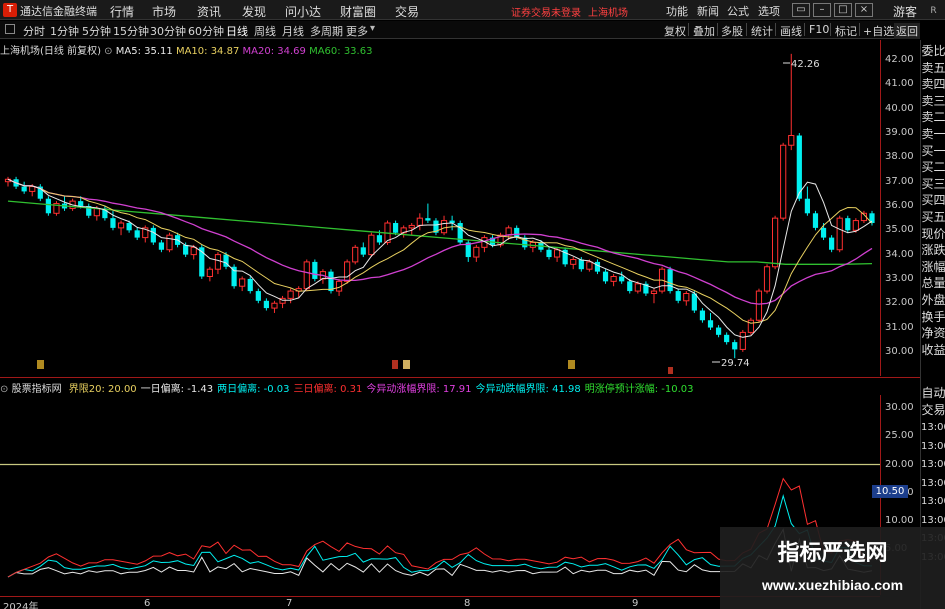 The width and height of the screenshot is (945, 609). I want to click on restore-icon: ▭, so click(801, 10).